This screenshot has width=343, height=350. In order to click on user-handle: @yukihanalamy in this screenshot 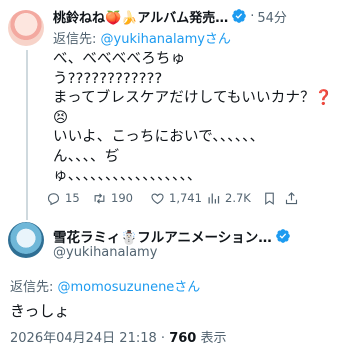, I will do `click(105, 252)`.